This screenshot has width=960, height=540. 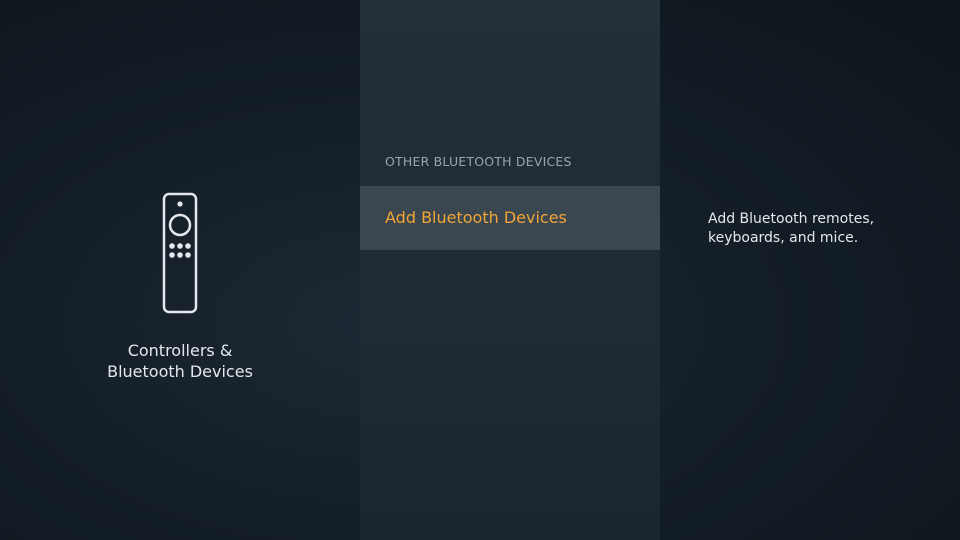 I want to click on category-title: Controllers & Bluetooth Devices, so click(x=180, y=361).